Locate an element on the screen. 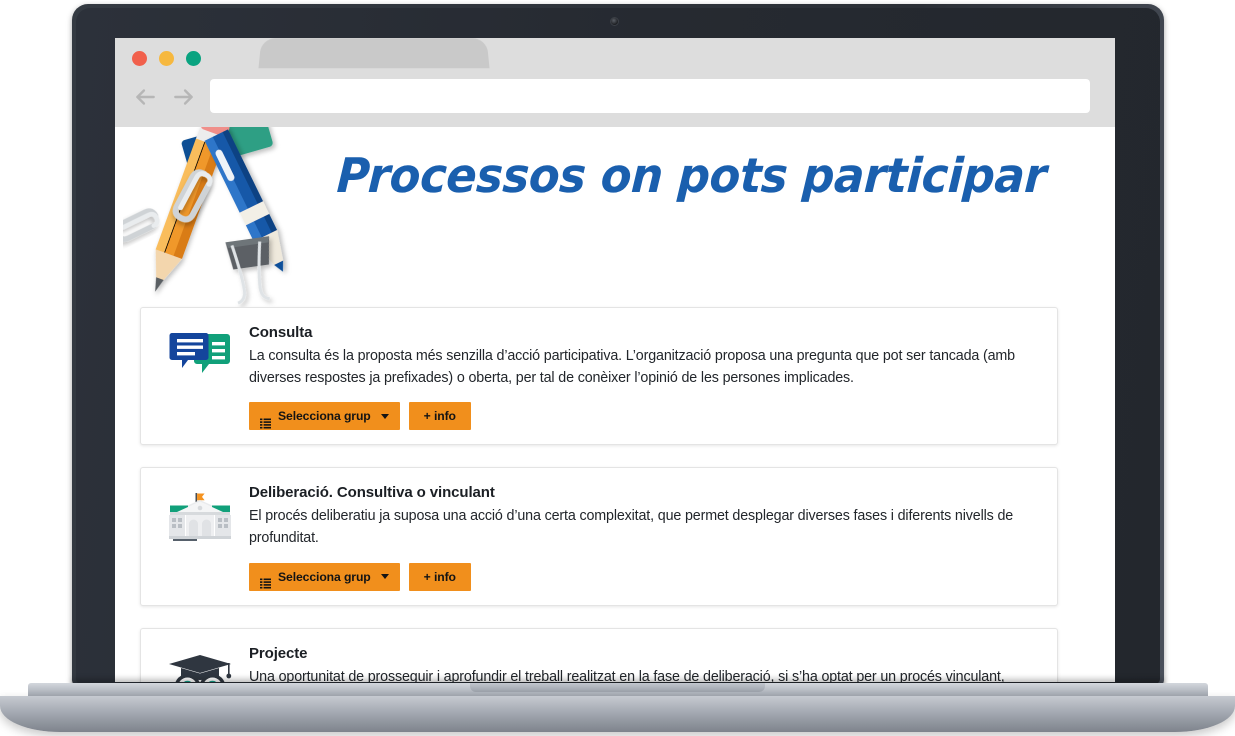 This screenshot has width=1235, height=736. government-building-icon is located at coordinates (200, 536).